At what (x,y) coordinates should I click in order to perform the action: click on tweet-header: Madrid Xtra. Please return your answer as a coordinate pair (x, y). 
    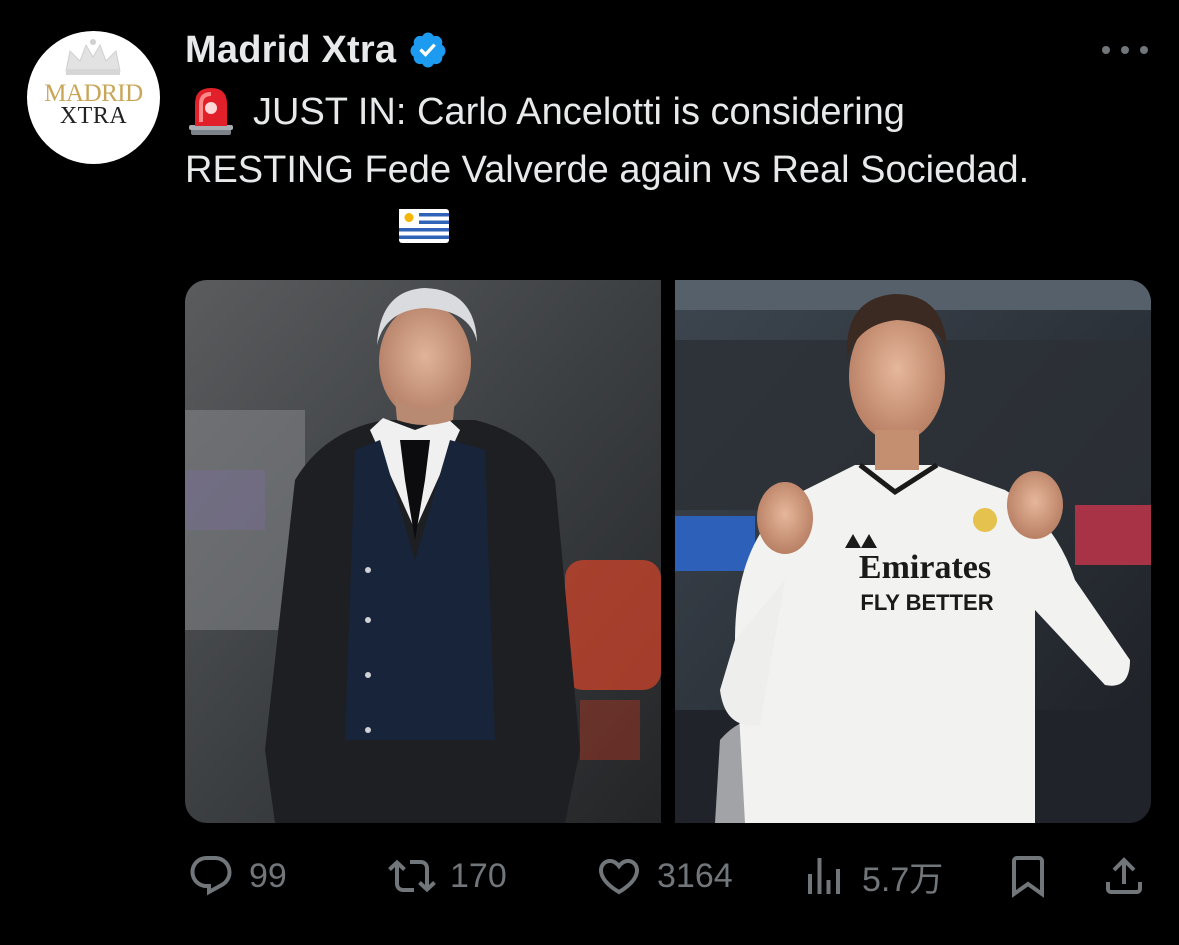
    Looking at the image, I should click on (316, 50).